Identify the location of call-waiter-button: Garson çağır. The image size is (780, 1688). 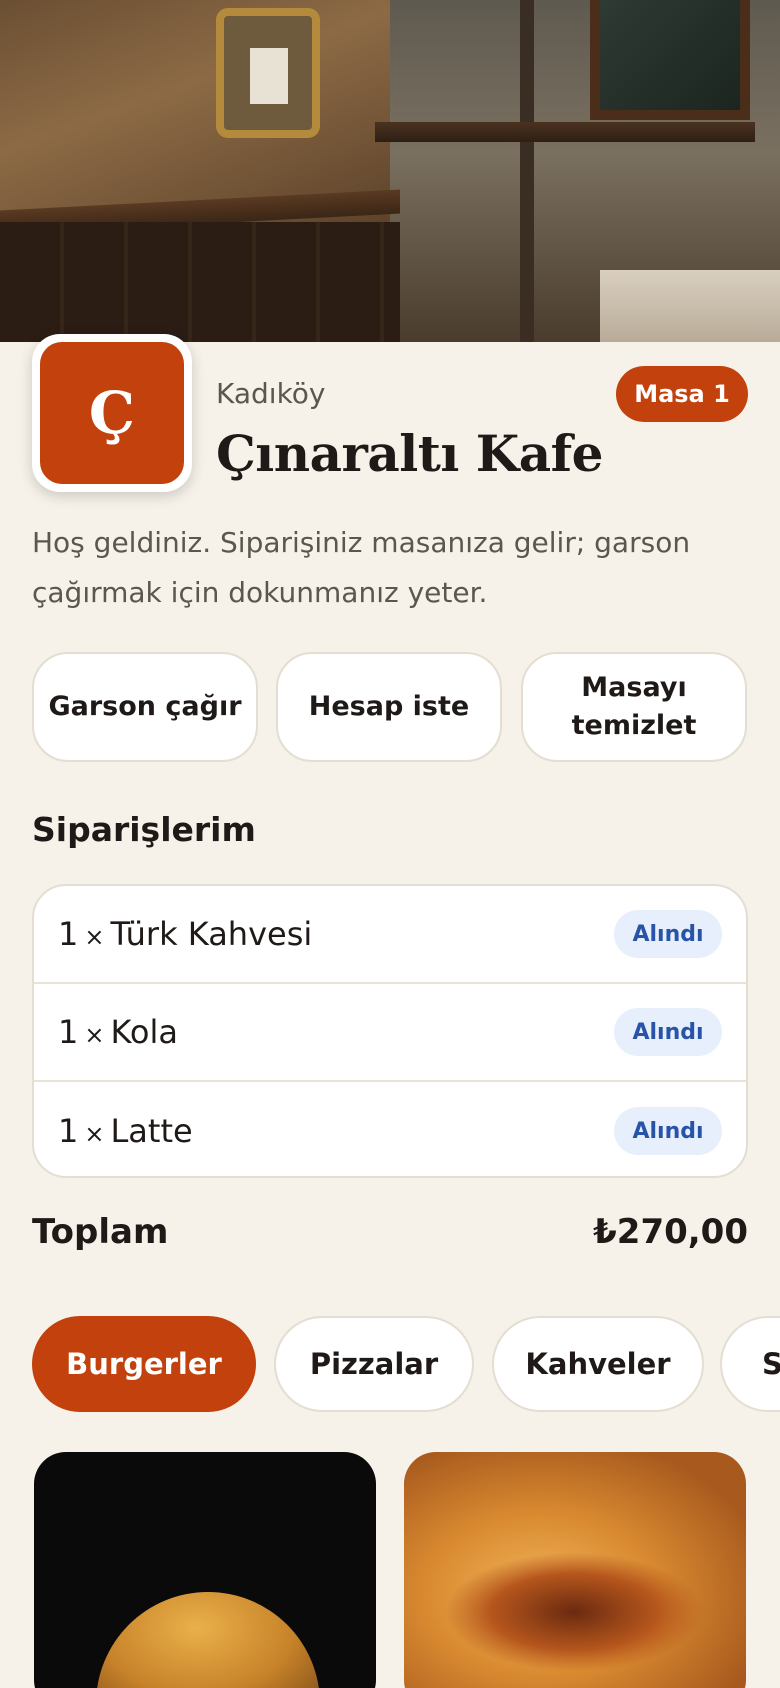
(145, 707).